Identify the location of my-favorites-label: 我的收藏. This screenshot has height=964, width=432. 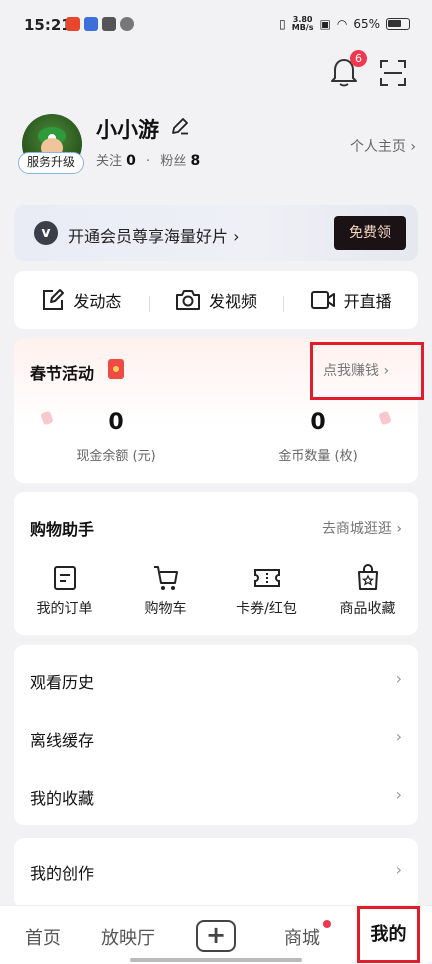
(62, 798).